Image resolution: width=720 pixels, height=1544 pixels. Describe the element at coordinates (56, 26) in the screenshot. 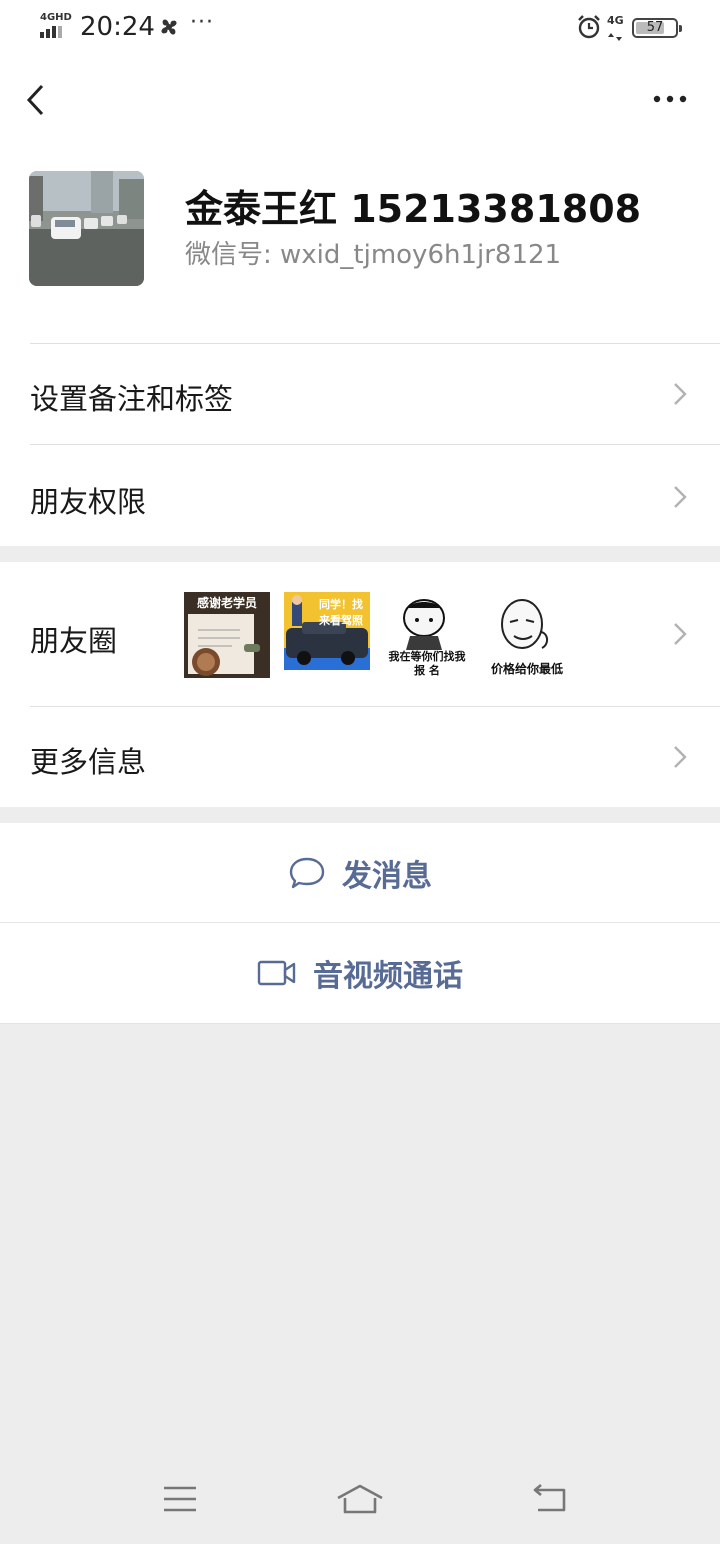

I see `signal-strength-icon: 4GHD` at that location.